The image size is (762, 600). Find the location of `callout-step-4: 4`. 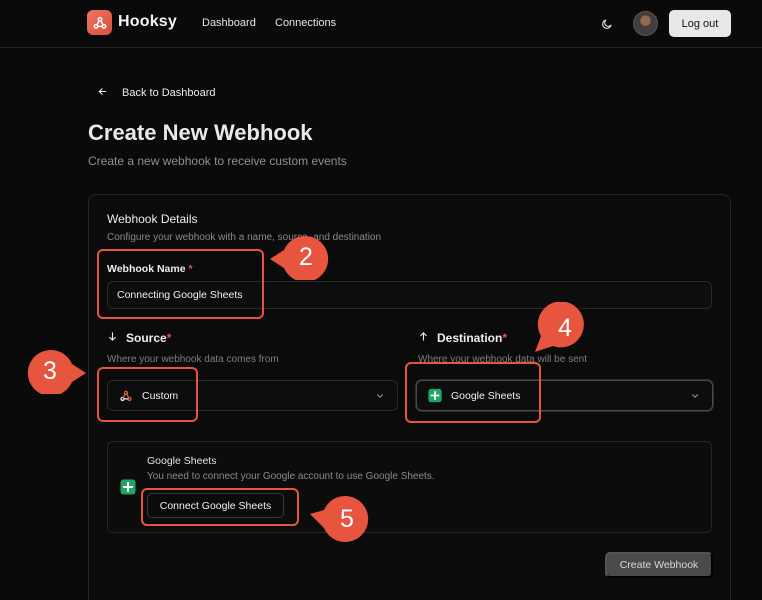

callout-step-4: 4 is located at coordinates (559, 327).